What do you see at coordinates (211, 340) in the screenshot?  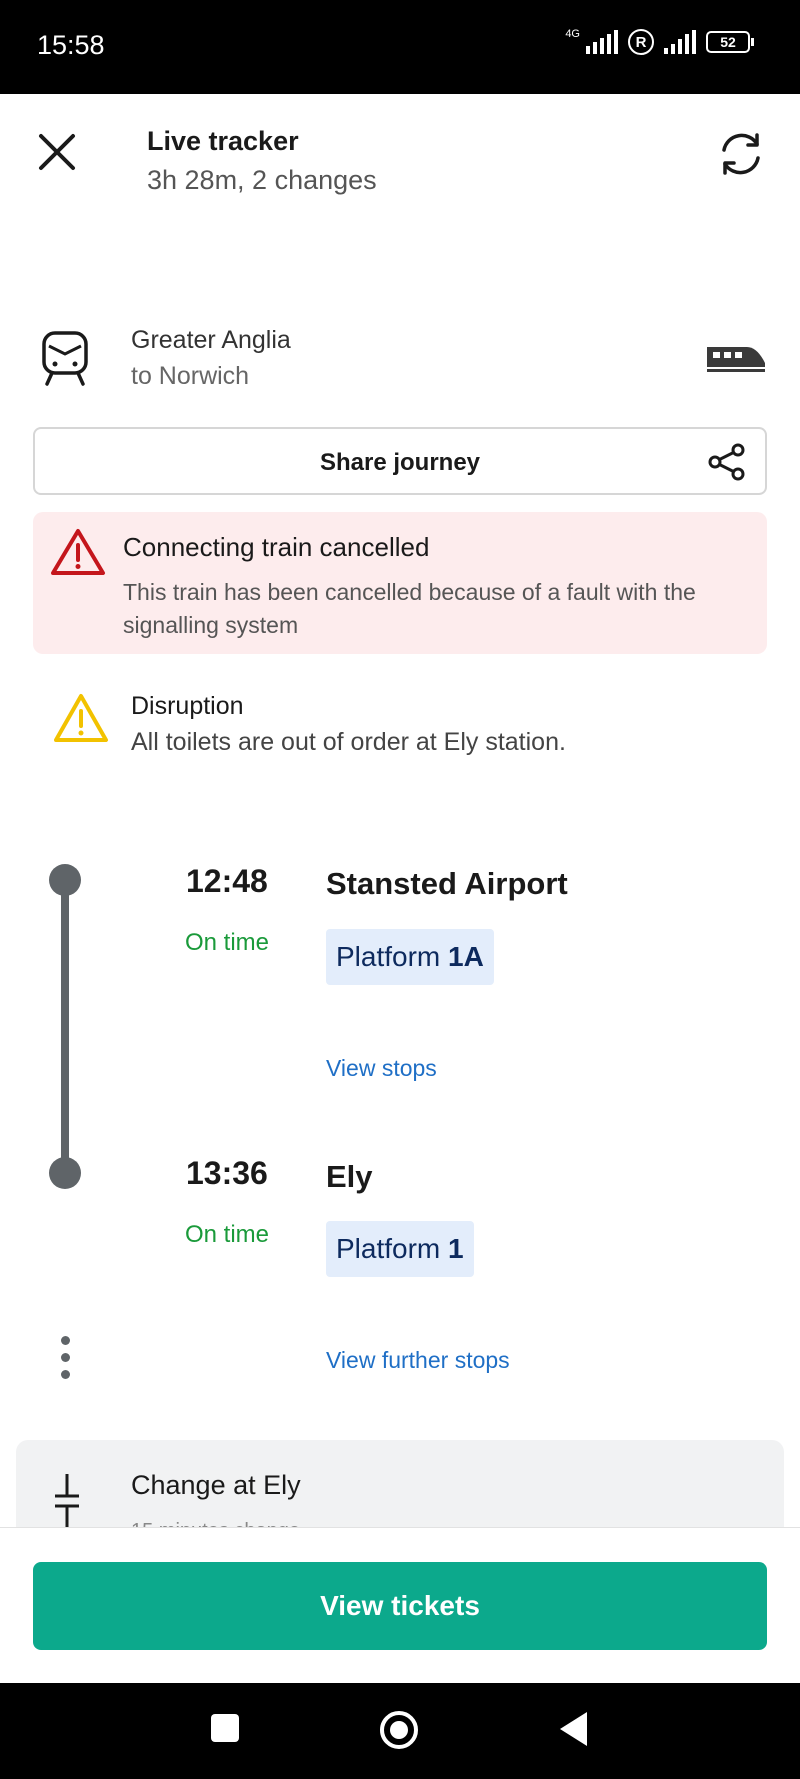 I see `operator-name: Greater Anglia` at bounding box center [211, 340].